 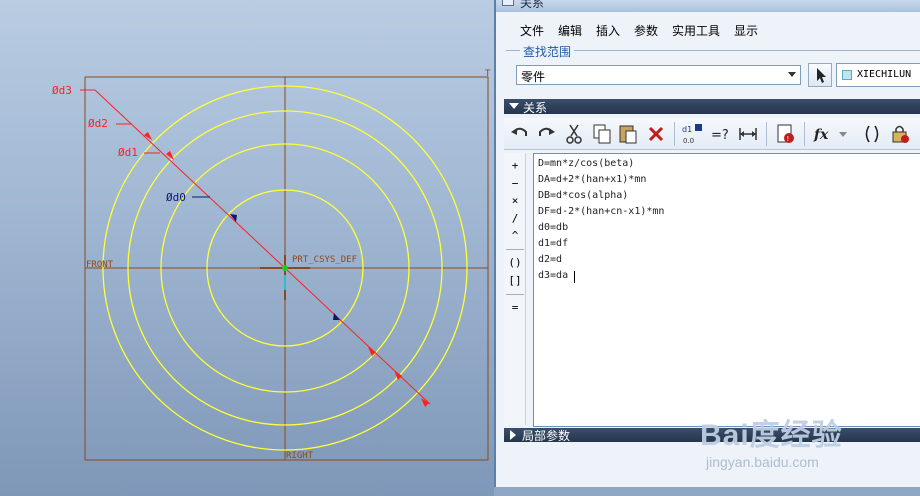 What do you see at coordinates (601, 211) in the screenshot?
I see `relation-line: DF=d-2*(han+cn-x1)*mn` at bounding box center [601, 211].